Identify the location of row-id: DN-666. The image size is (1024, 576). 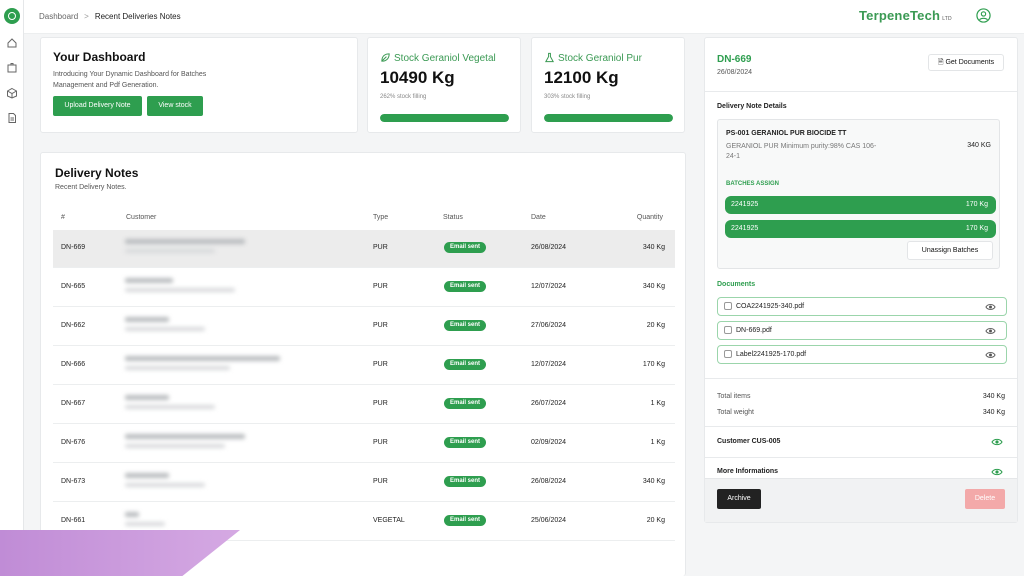
(73, 364).